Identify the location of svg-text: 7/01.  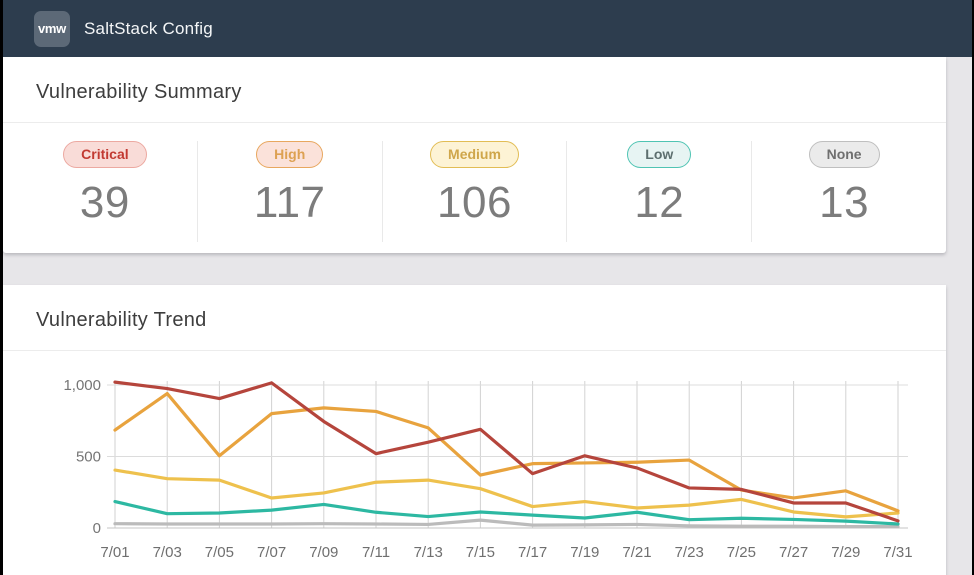
(114, 552).